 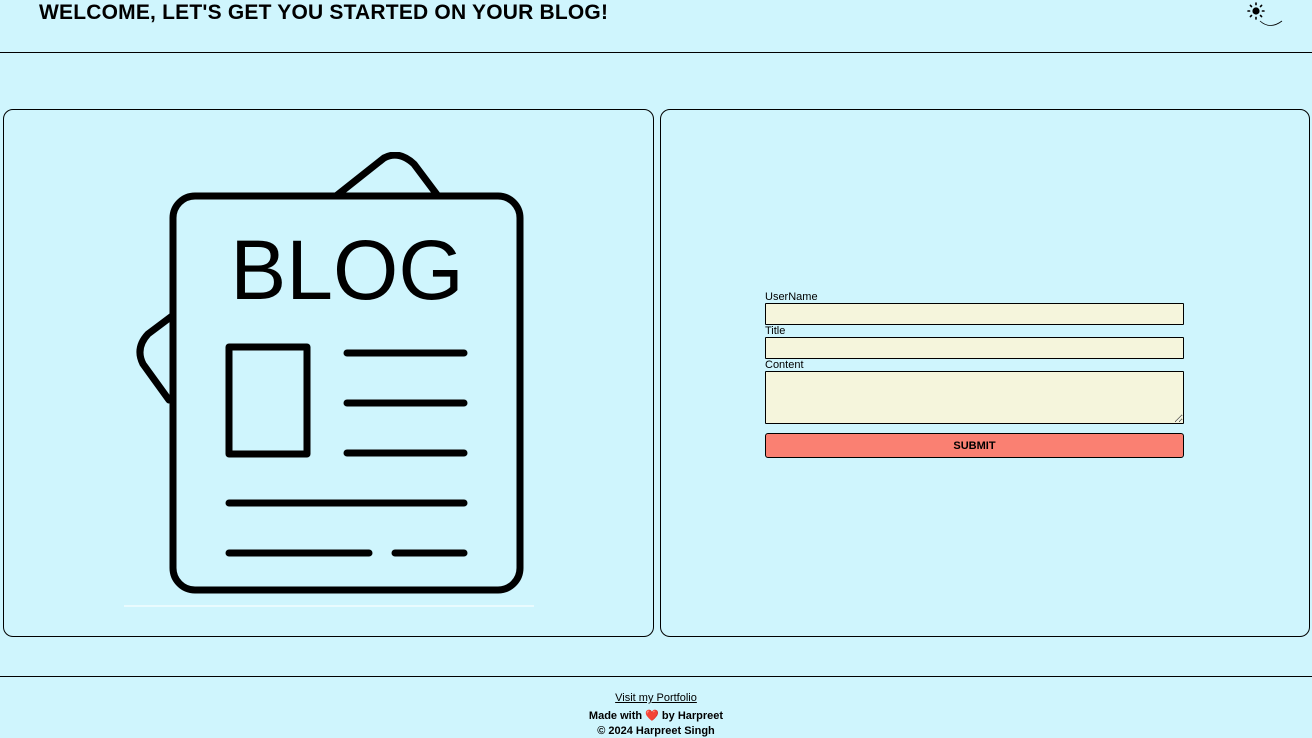 What do you see at coordinates (615, 716) in the screenshot?
I see `made-with-prefix: Made with` at bounding box center [615, 716].